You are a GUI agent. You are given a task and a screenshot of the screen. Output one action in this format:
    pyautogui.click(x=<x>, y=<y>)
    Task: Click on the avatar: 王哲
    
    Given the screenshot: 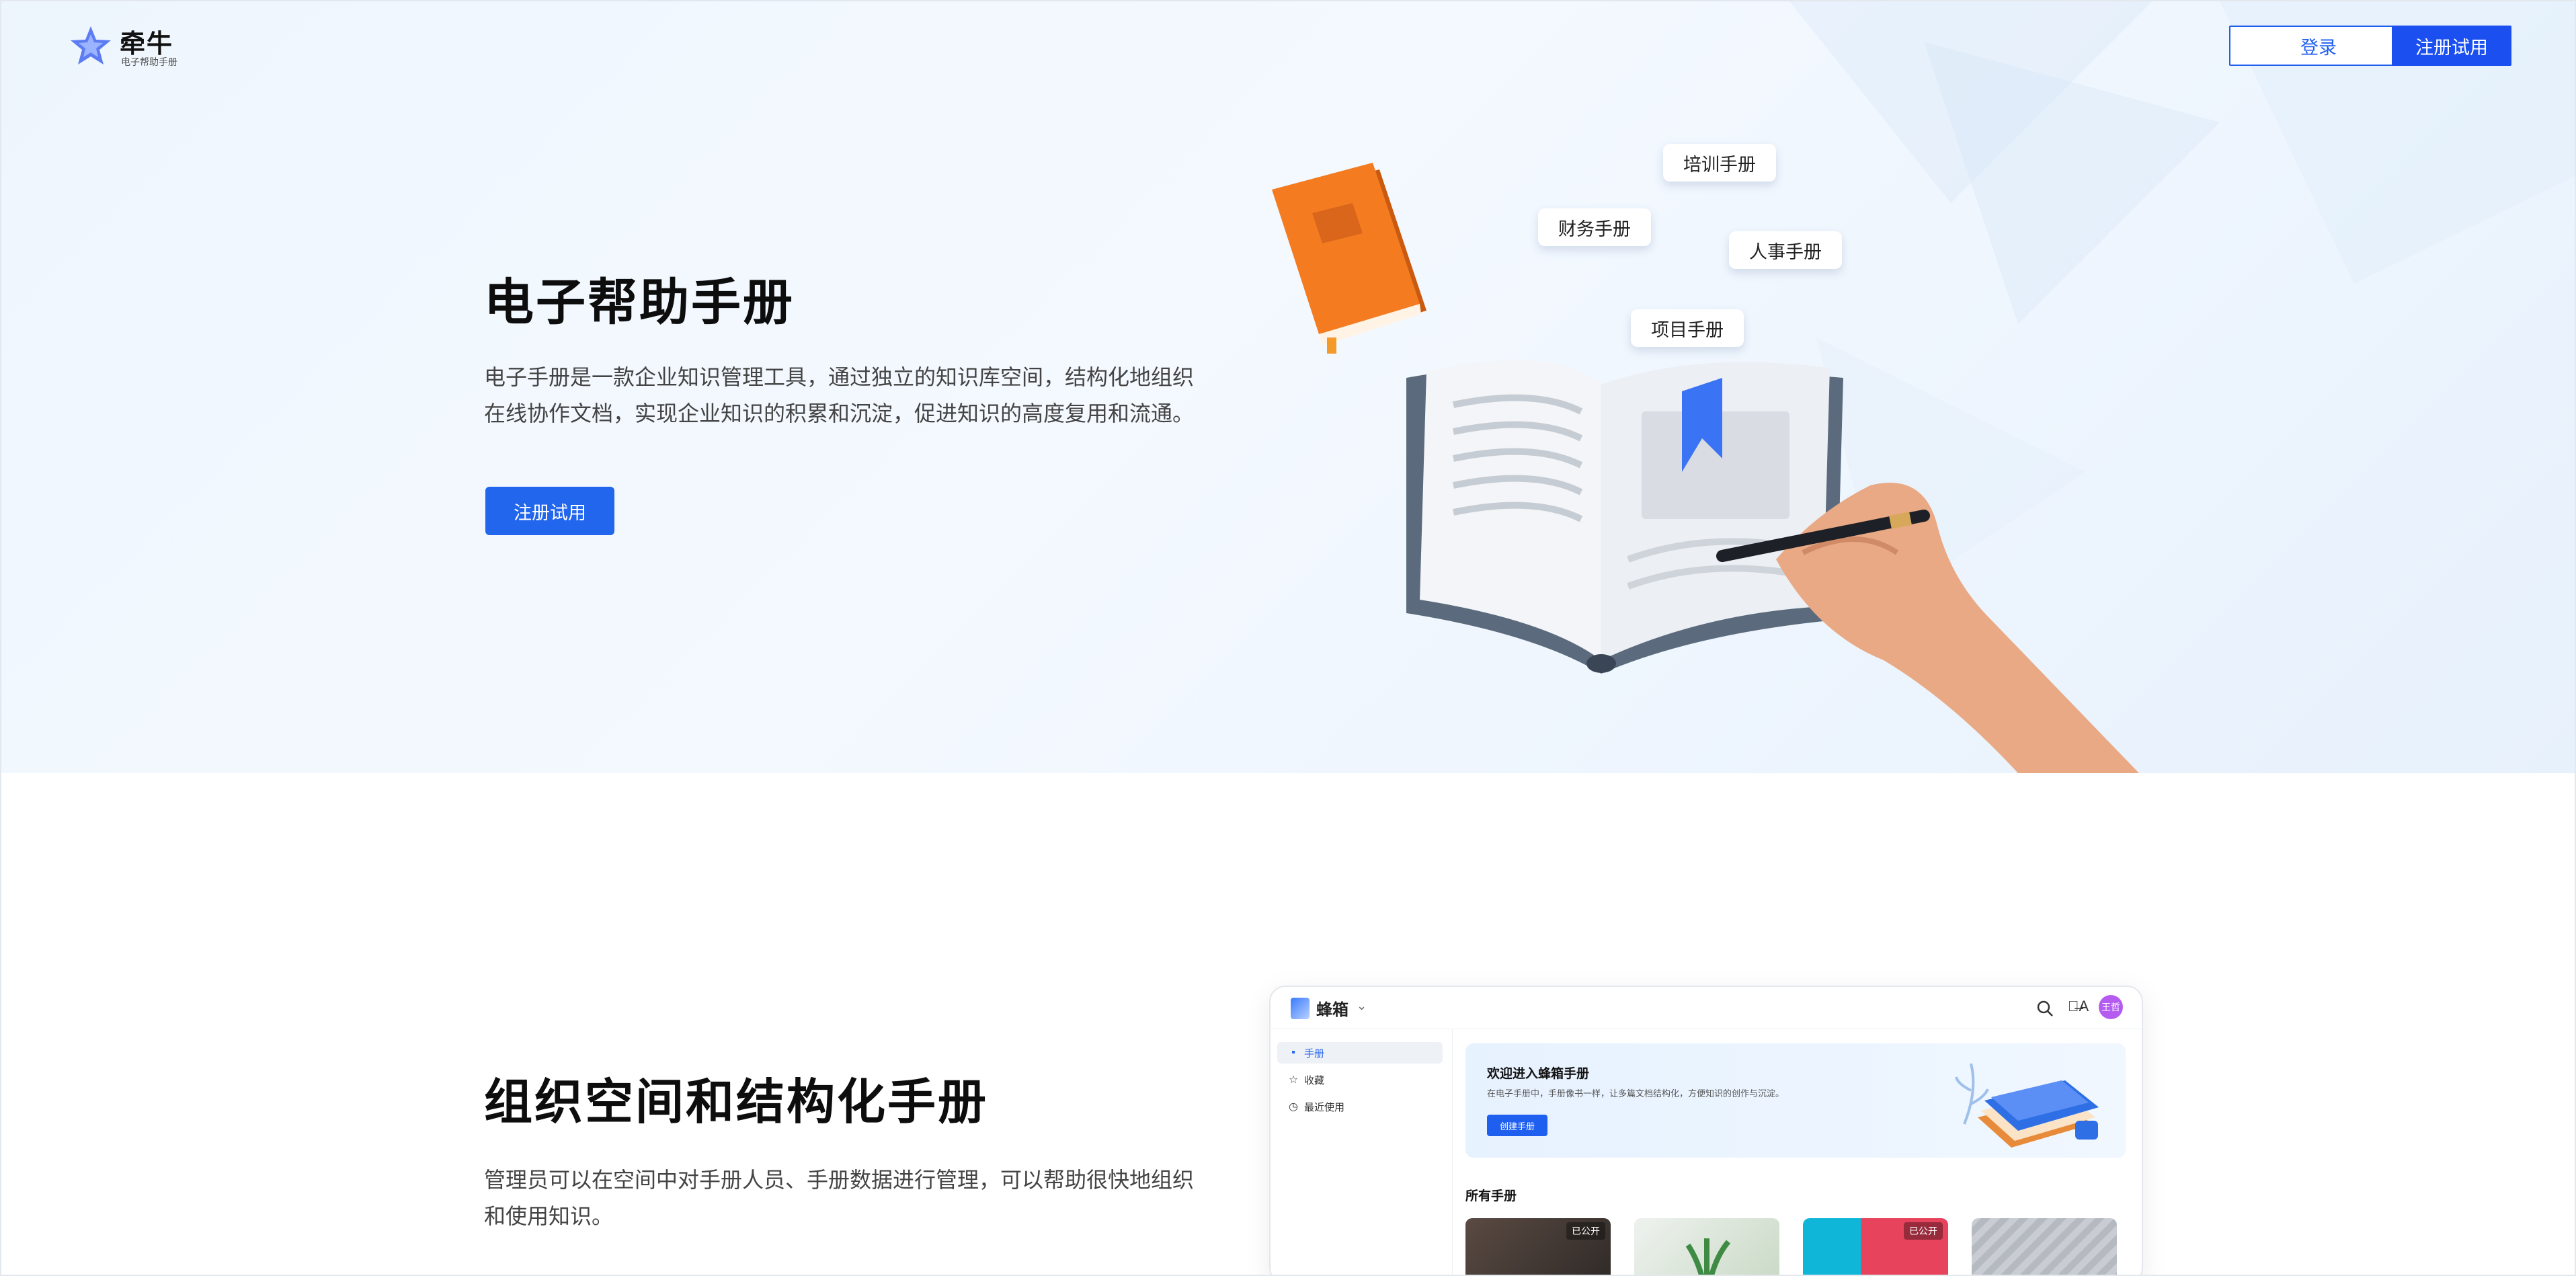 What is the action you would take?
    pyautogui.click(x=2111, y=1007)
    